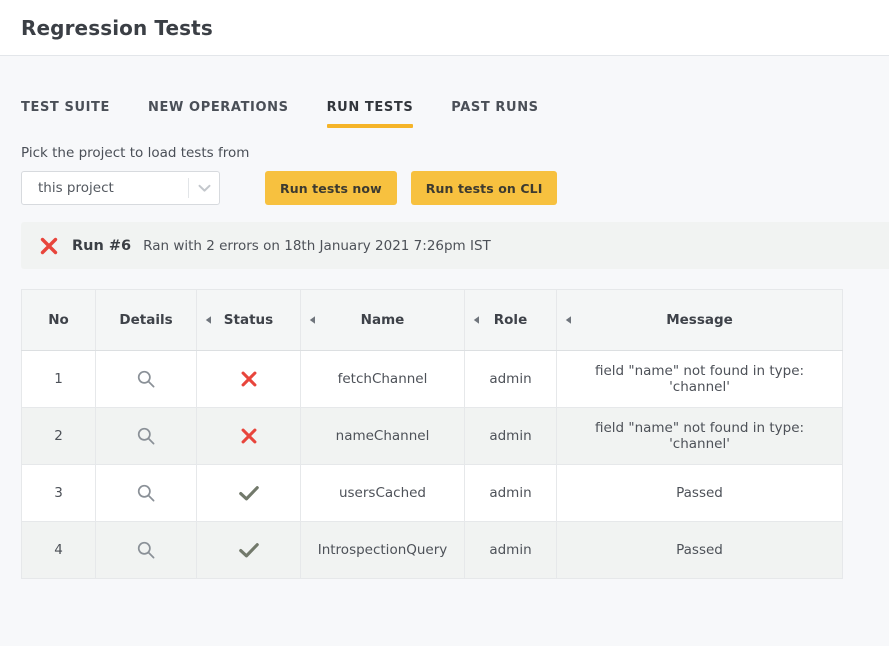 The width and height of the screenshot is (889, 646). I want to click on column-header-role: Role, so click(510, 320).